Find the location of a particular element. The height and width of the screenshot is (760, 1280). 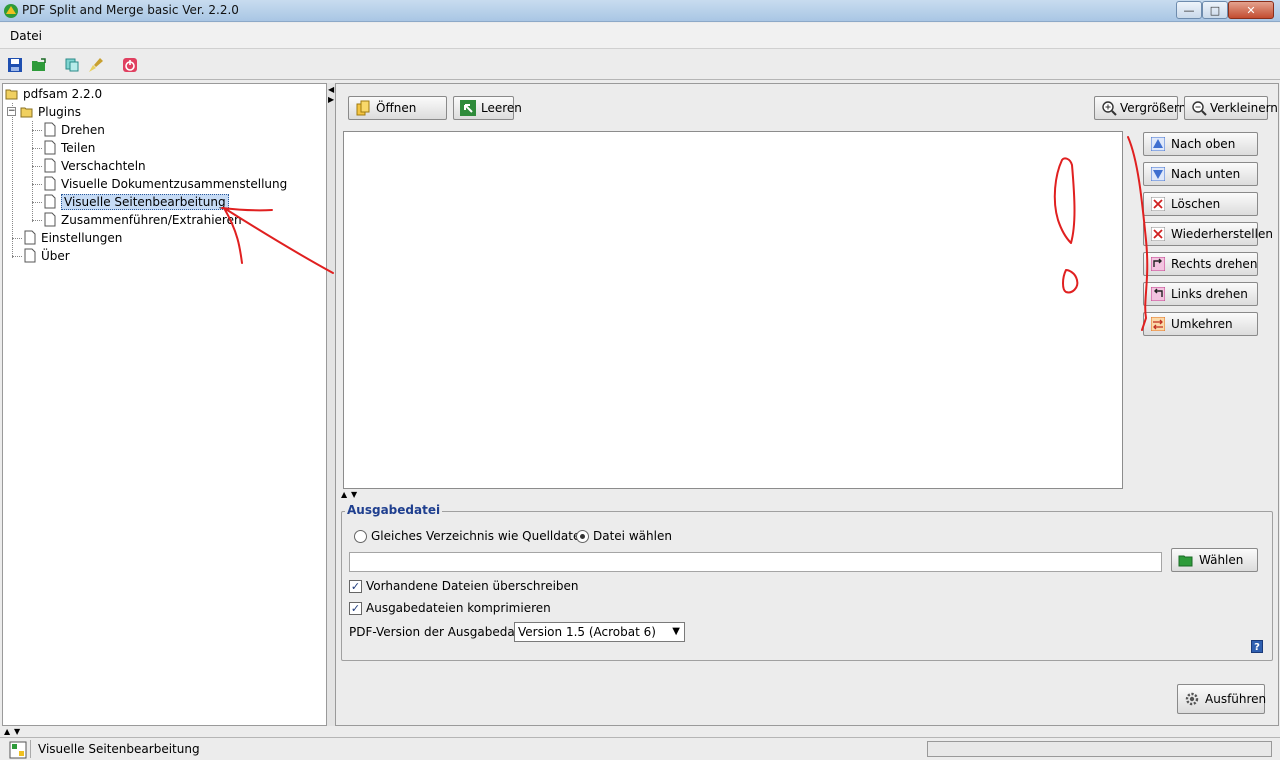

tree-item-label: Einstellungen is located at coordinates (82, 237).